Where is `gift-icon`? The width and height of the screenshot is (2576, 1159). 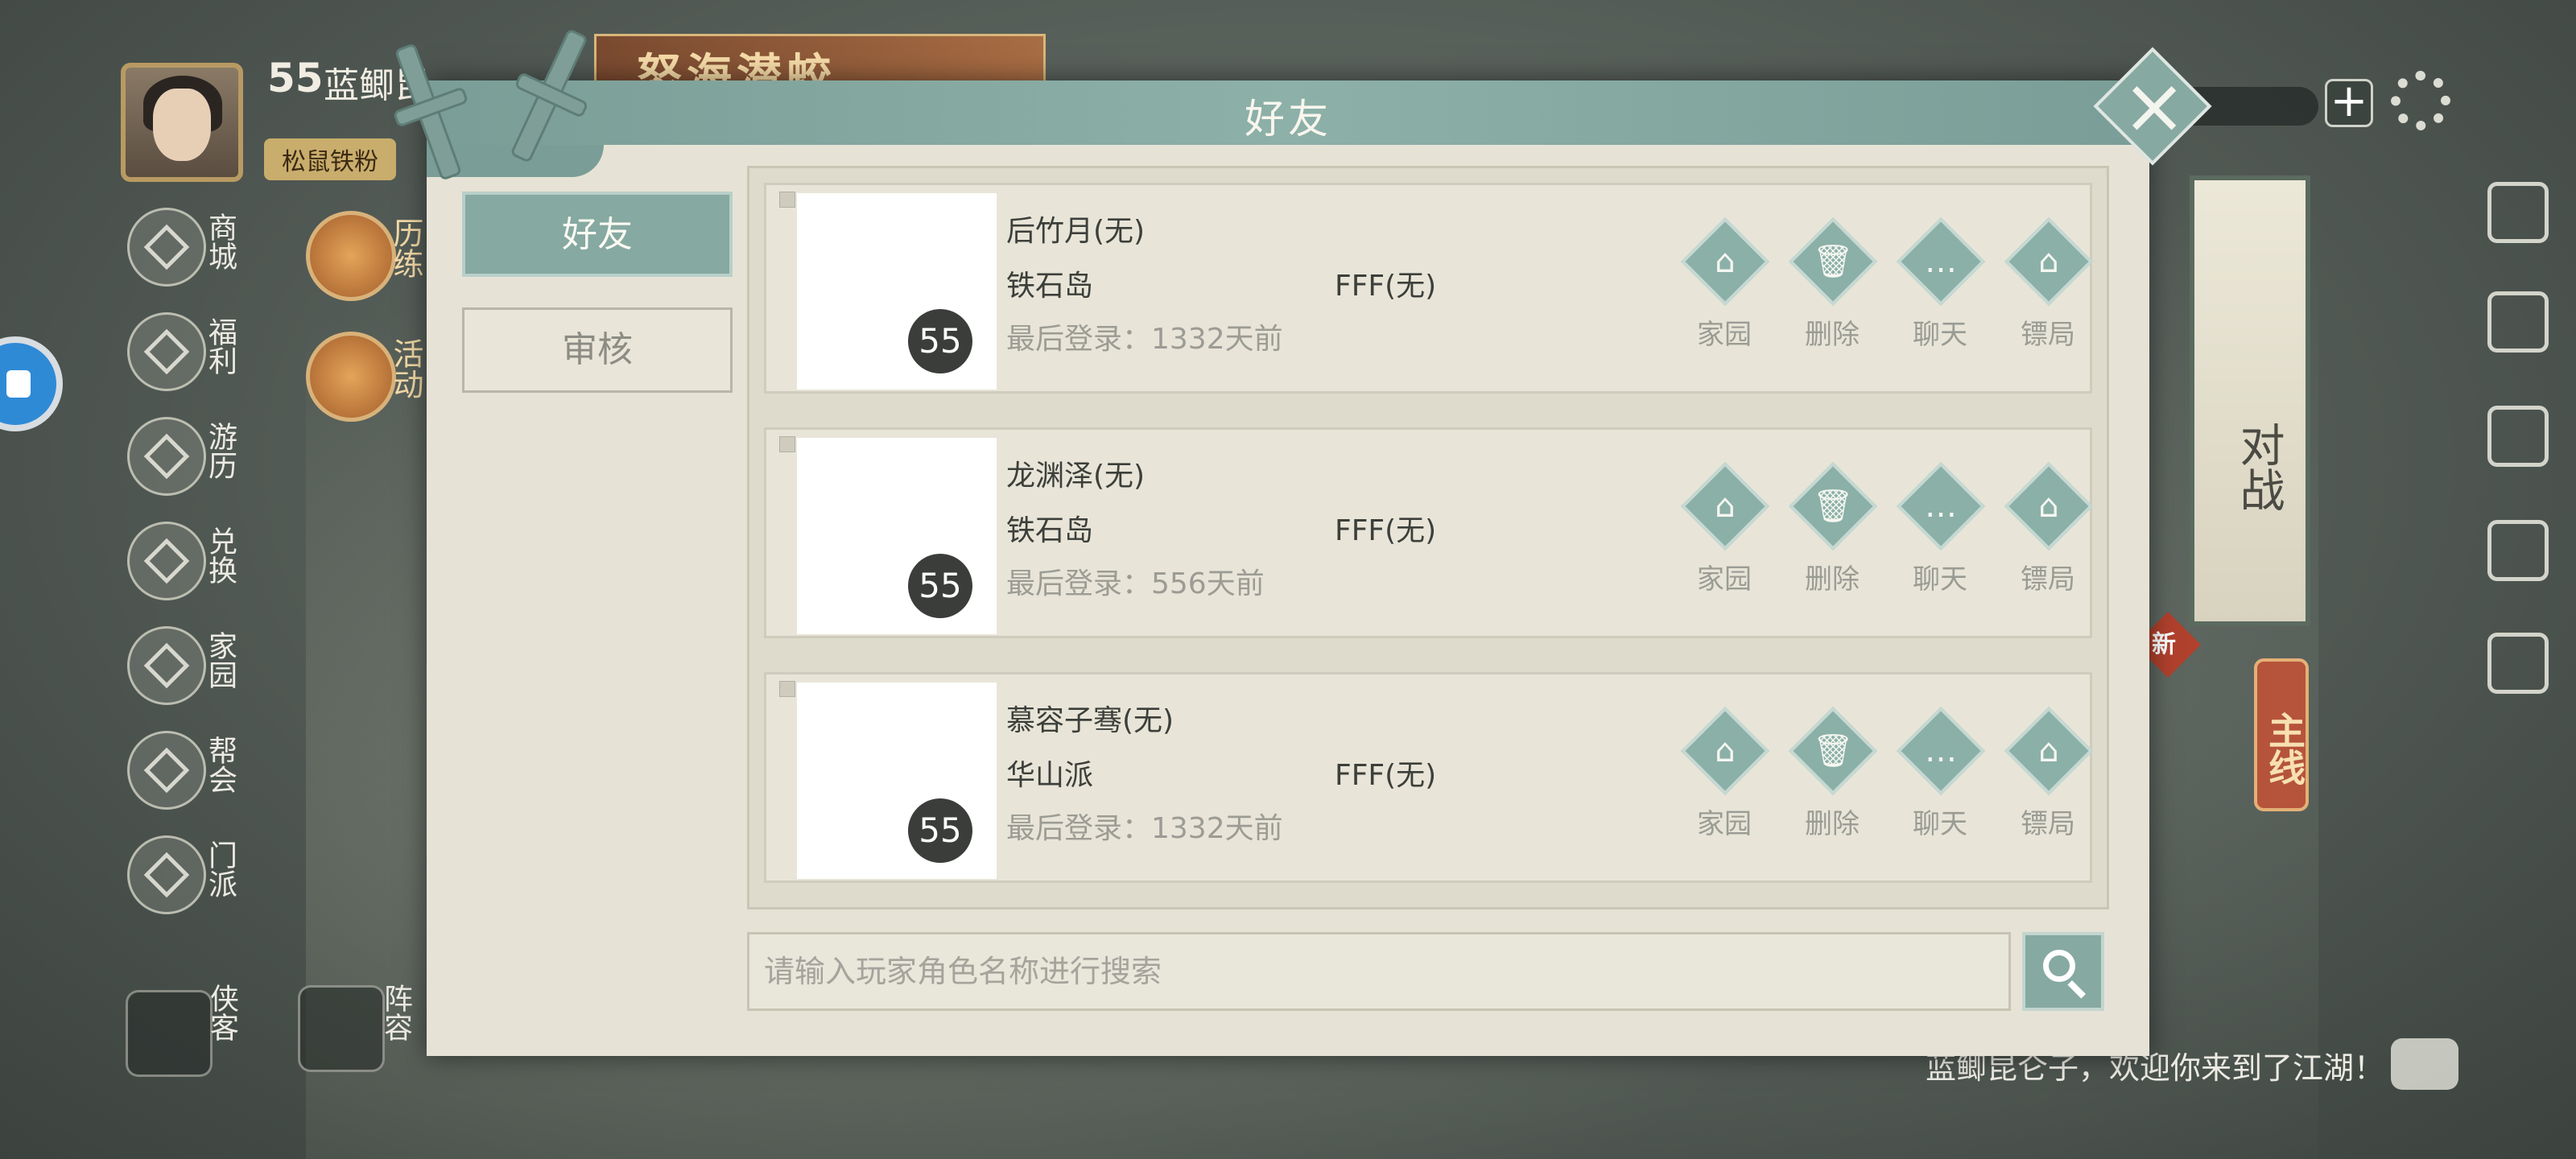
gift-icon is located at coordinates (166, 351).